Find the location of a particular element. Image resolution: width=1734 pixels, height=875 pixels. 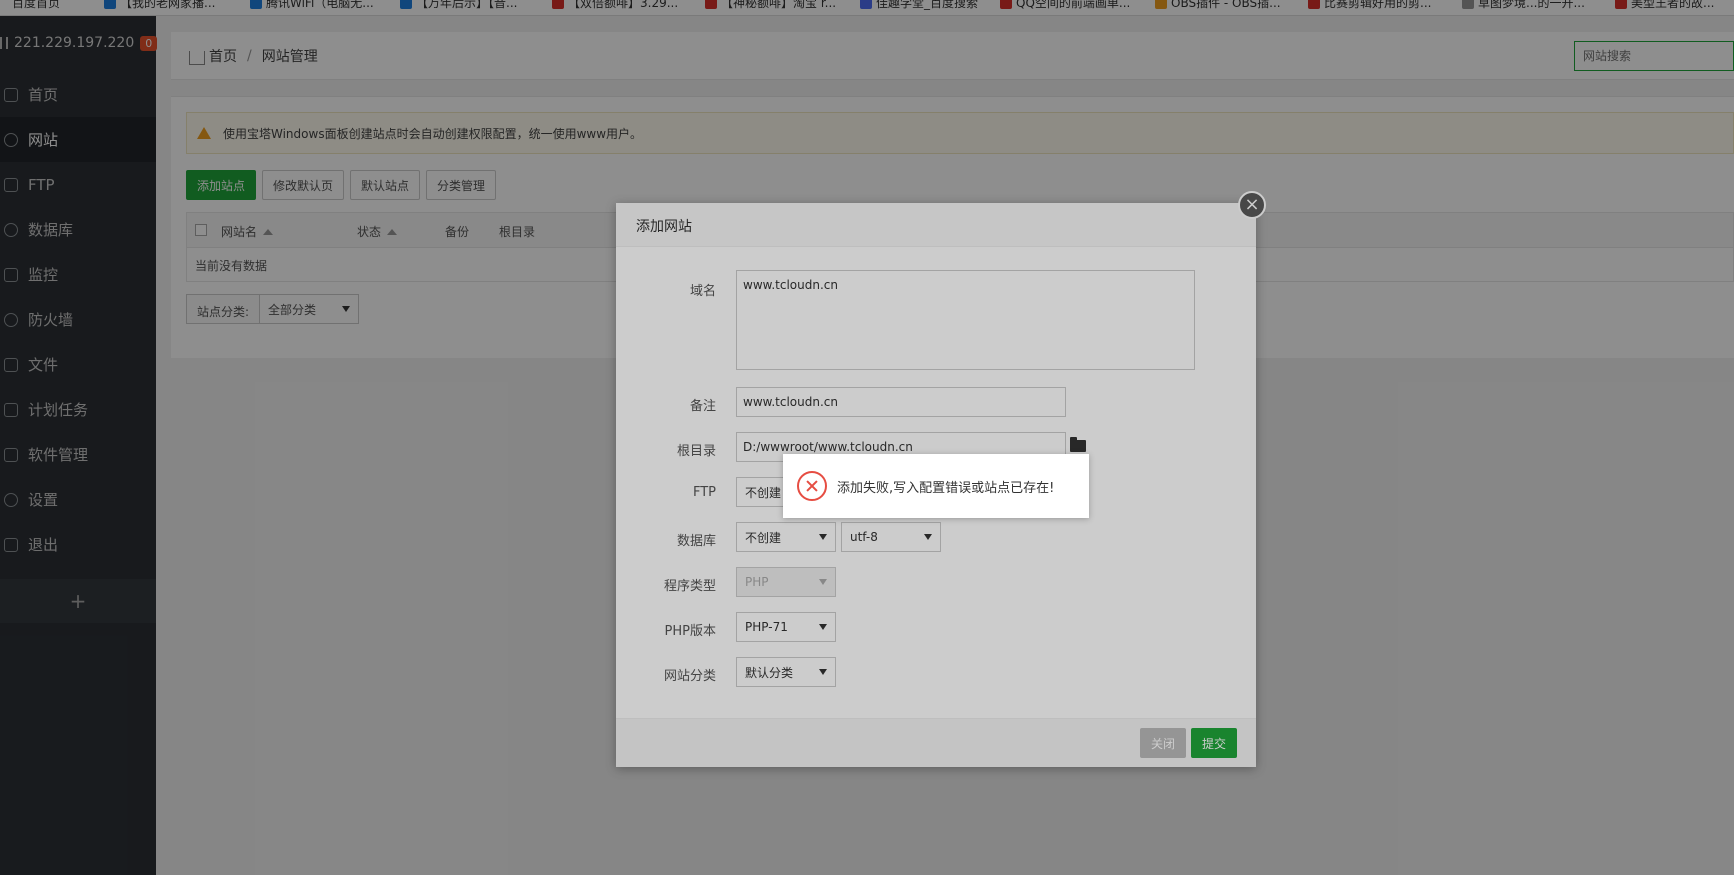

error-toast: 添加失败,写入配置错误或站点已存在! is located at coordinates (936, 486).